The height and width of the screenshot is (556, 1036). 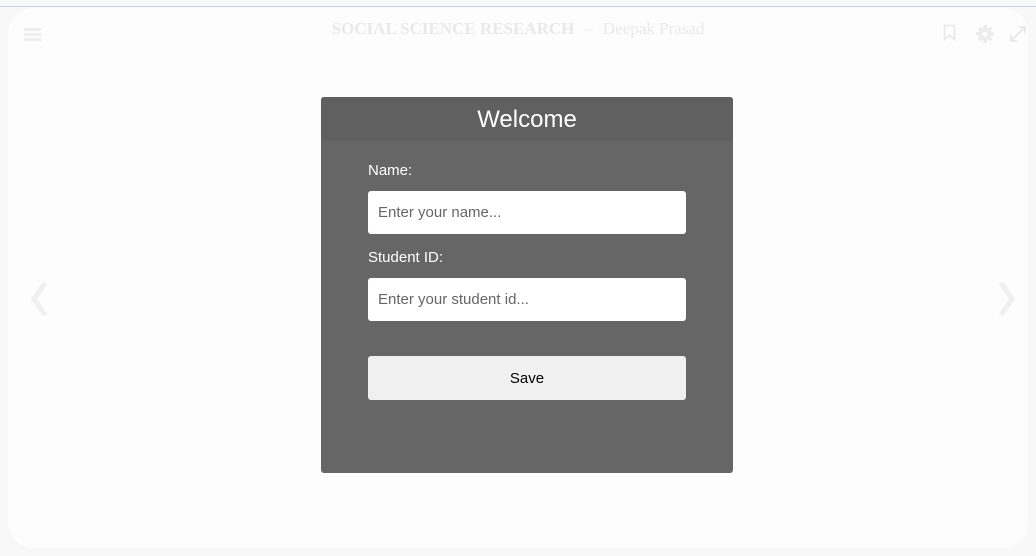 I want to click on expand-icon, so click(x=1018, y=36).